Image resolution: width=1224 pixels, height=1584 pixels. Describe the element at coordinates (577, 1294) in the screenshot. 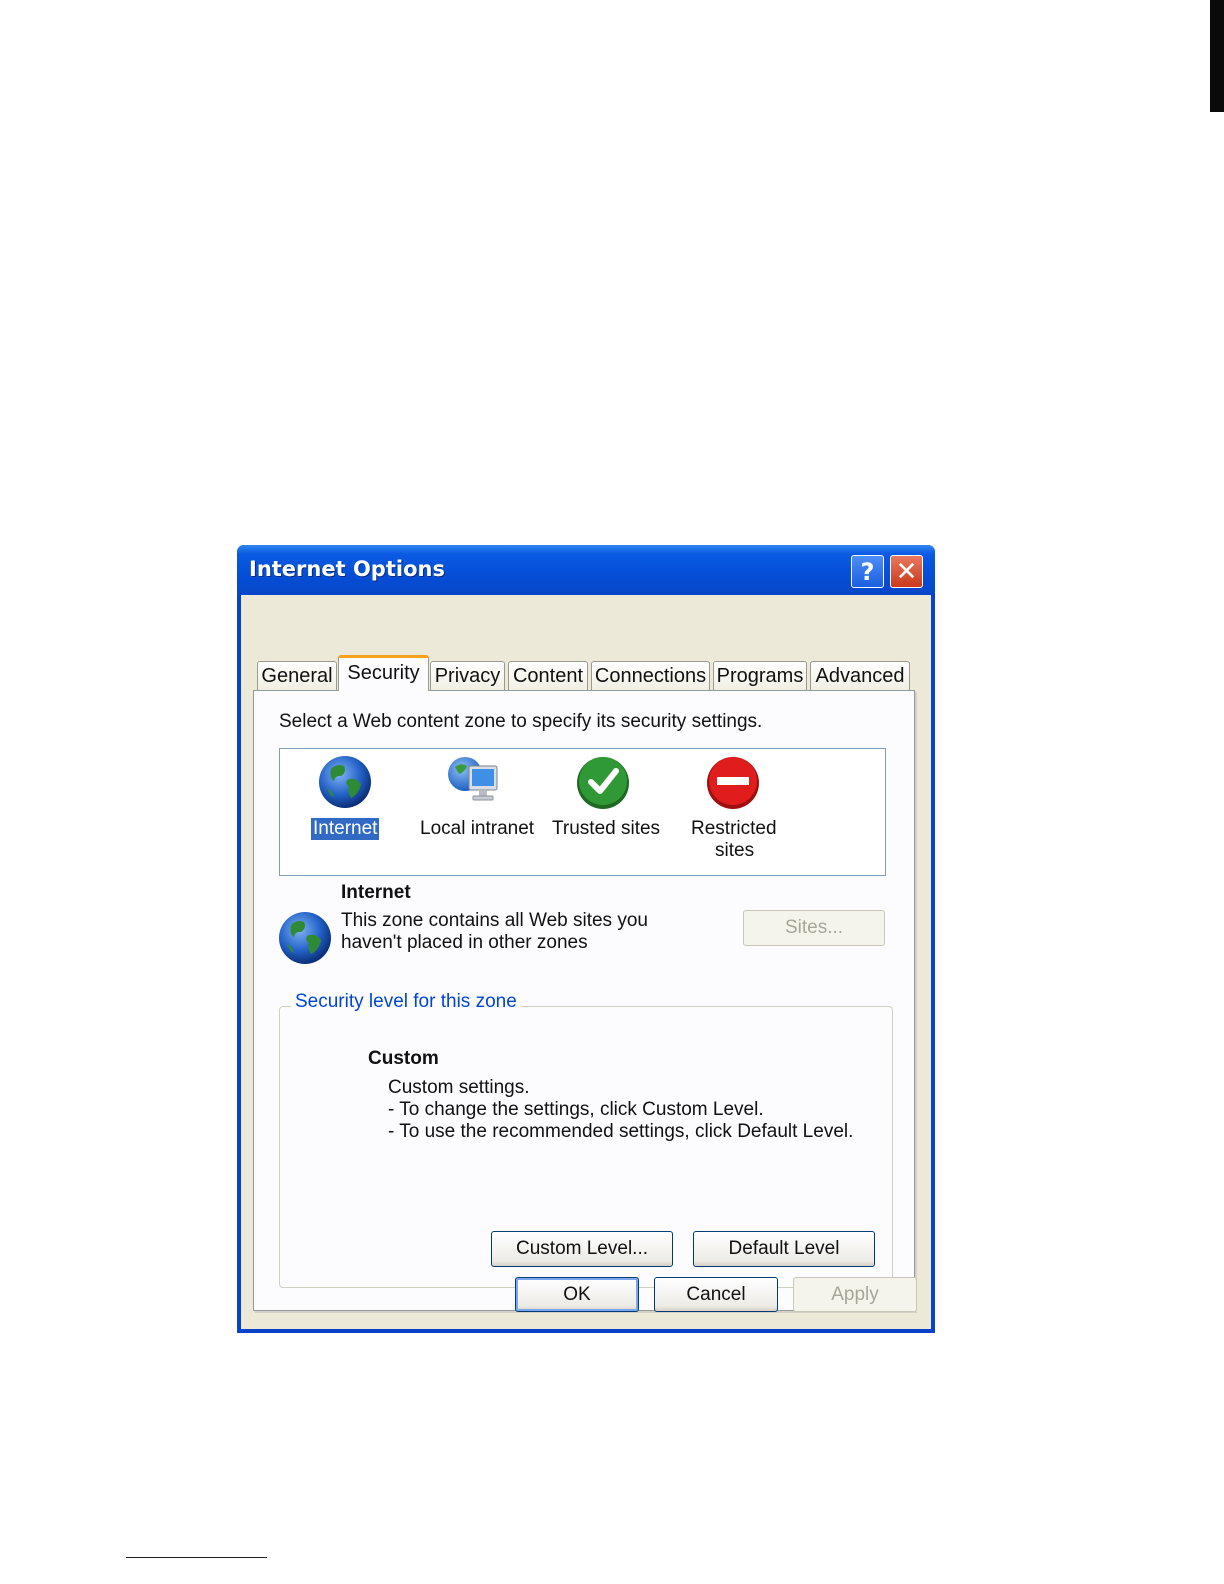

I see `ok-button: OK` at that location.